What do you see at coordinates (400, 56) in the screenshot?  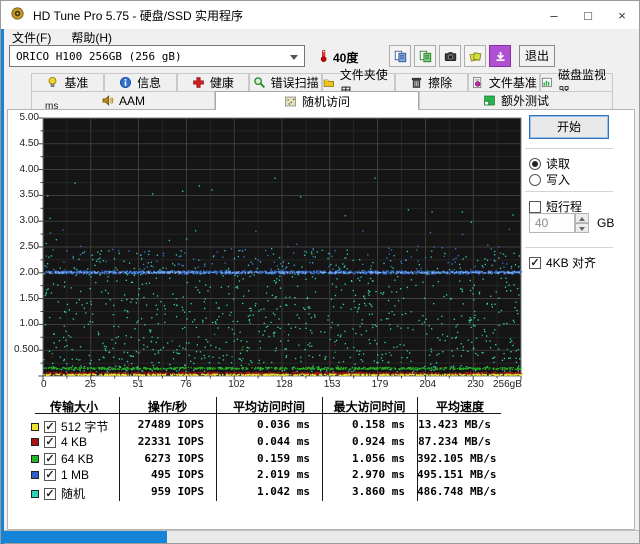 I see `copy-blue-button` at bounding box center [400, 56].